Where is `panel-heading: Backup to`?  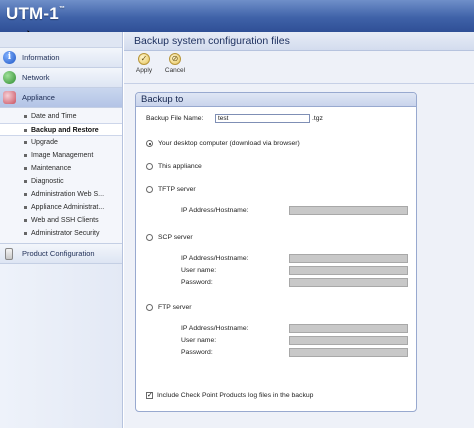 panel-heading: Backup to is located at coordinates (276, 100).